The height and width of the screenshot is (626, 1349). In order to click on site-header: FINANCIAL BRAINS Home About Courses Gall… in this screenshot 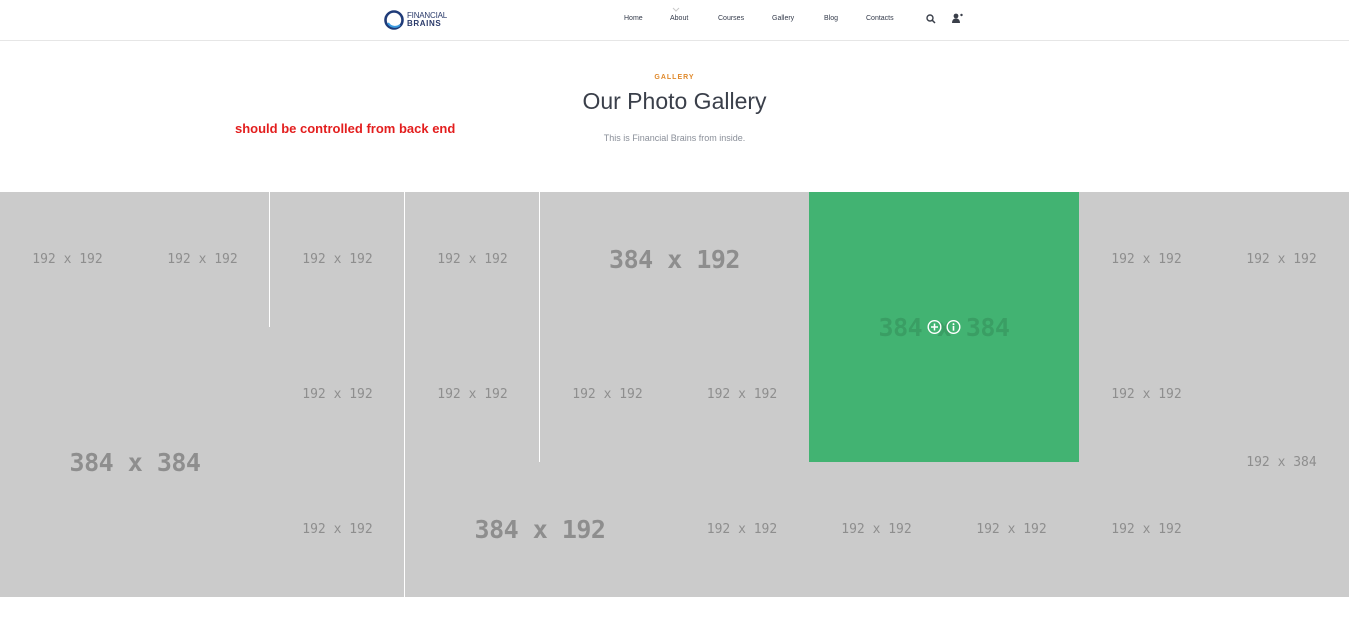, I will do `click(674, 20)`.